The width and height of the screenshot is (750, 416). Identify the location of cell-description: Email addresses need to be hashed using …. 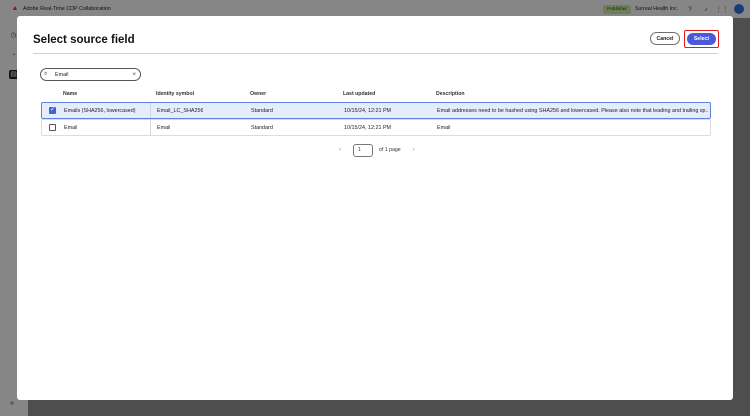
(573, 111).